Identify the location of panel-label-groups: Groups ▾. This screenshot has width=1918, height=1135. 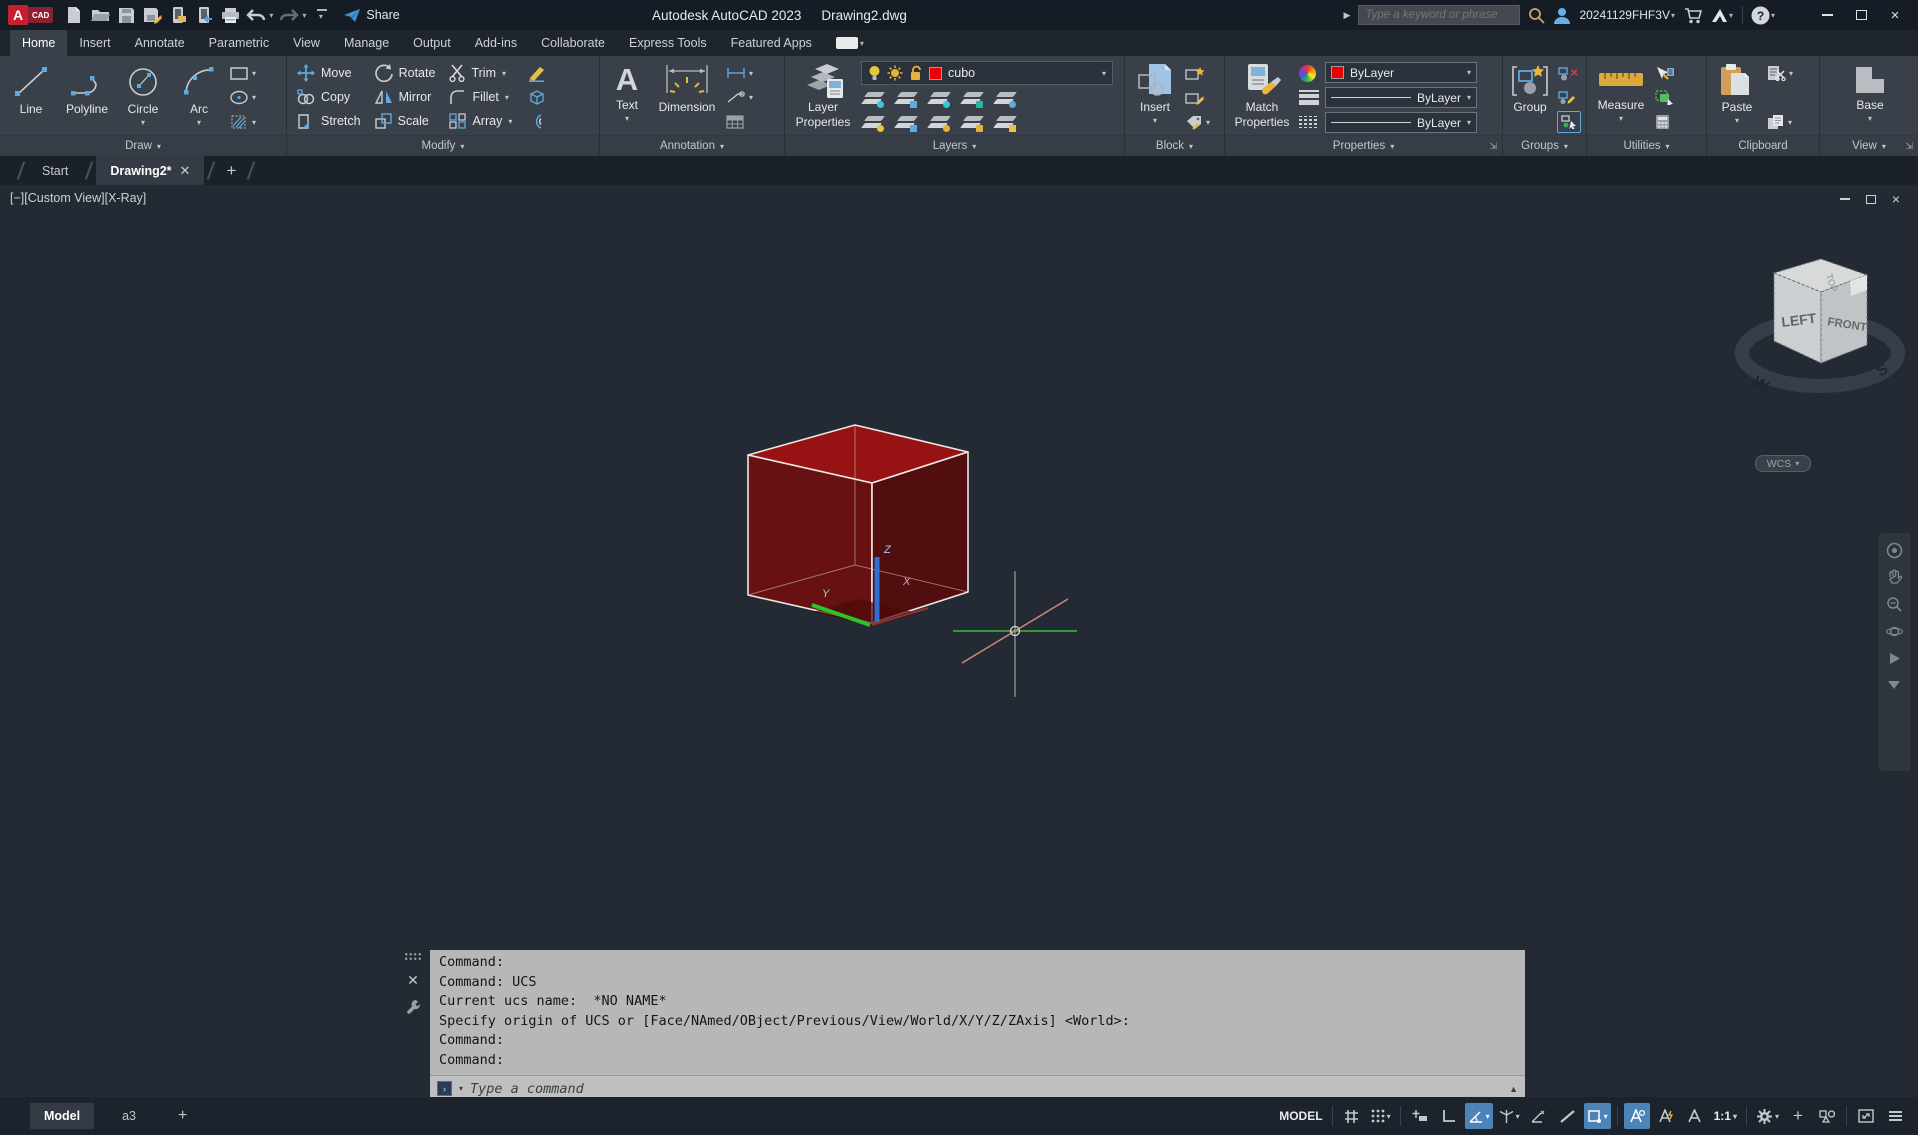
(1544, 145).